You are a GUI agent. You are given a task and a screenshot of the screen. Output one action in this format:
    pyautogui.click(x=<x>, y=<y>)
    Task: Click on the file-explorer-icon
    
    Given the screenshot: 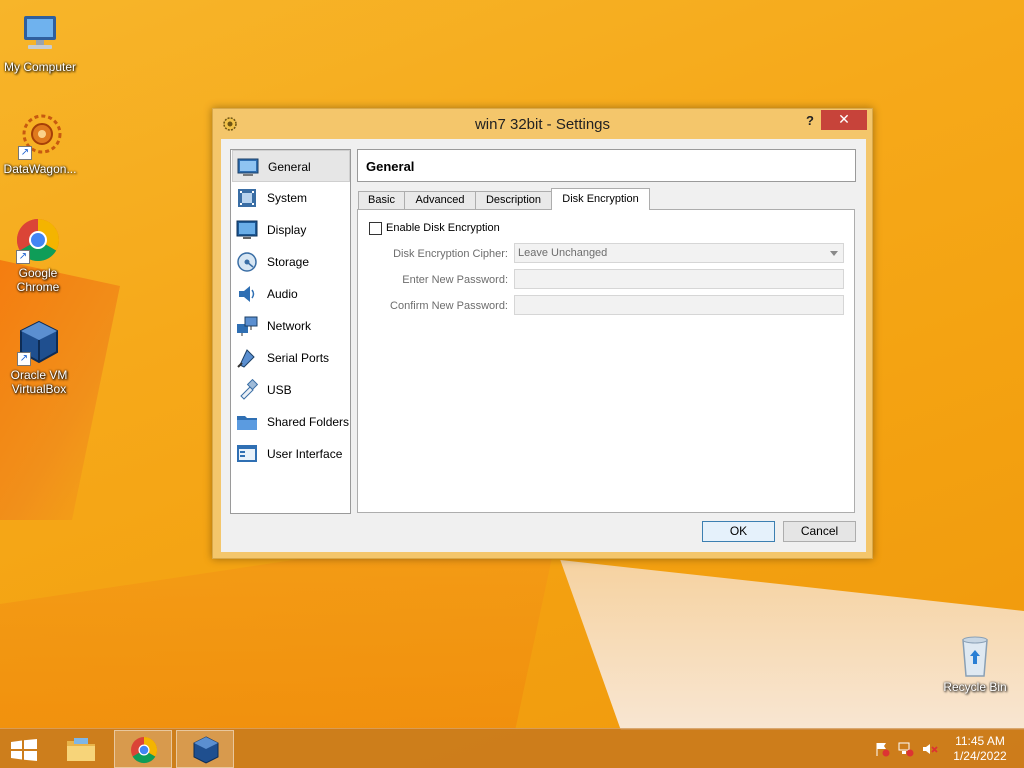 What is the action you would take?
    pyautogui.click(x=81, y=749)
    